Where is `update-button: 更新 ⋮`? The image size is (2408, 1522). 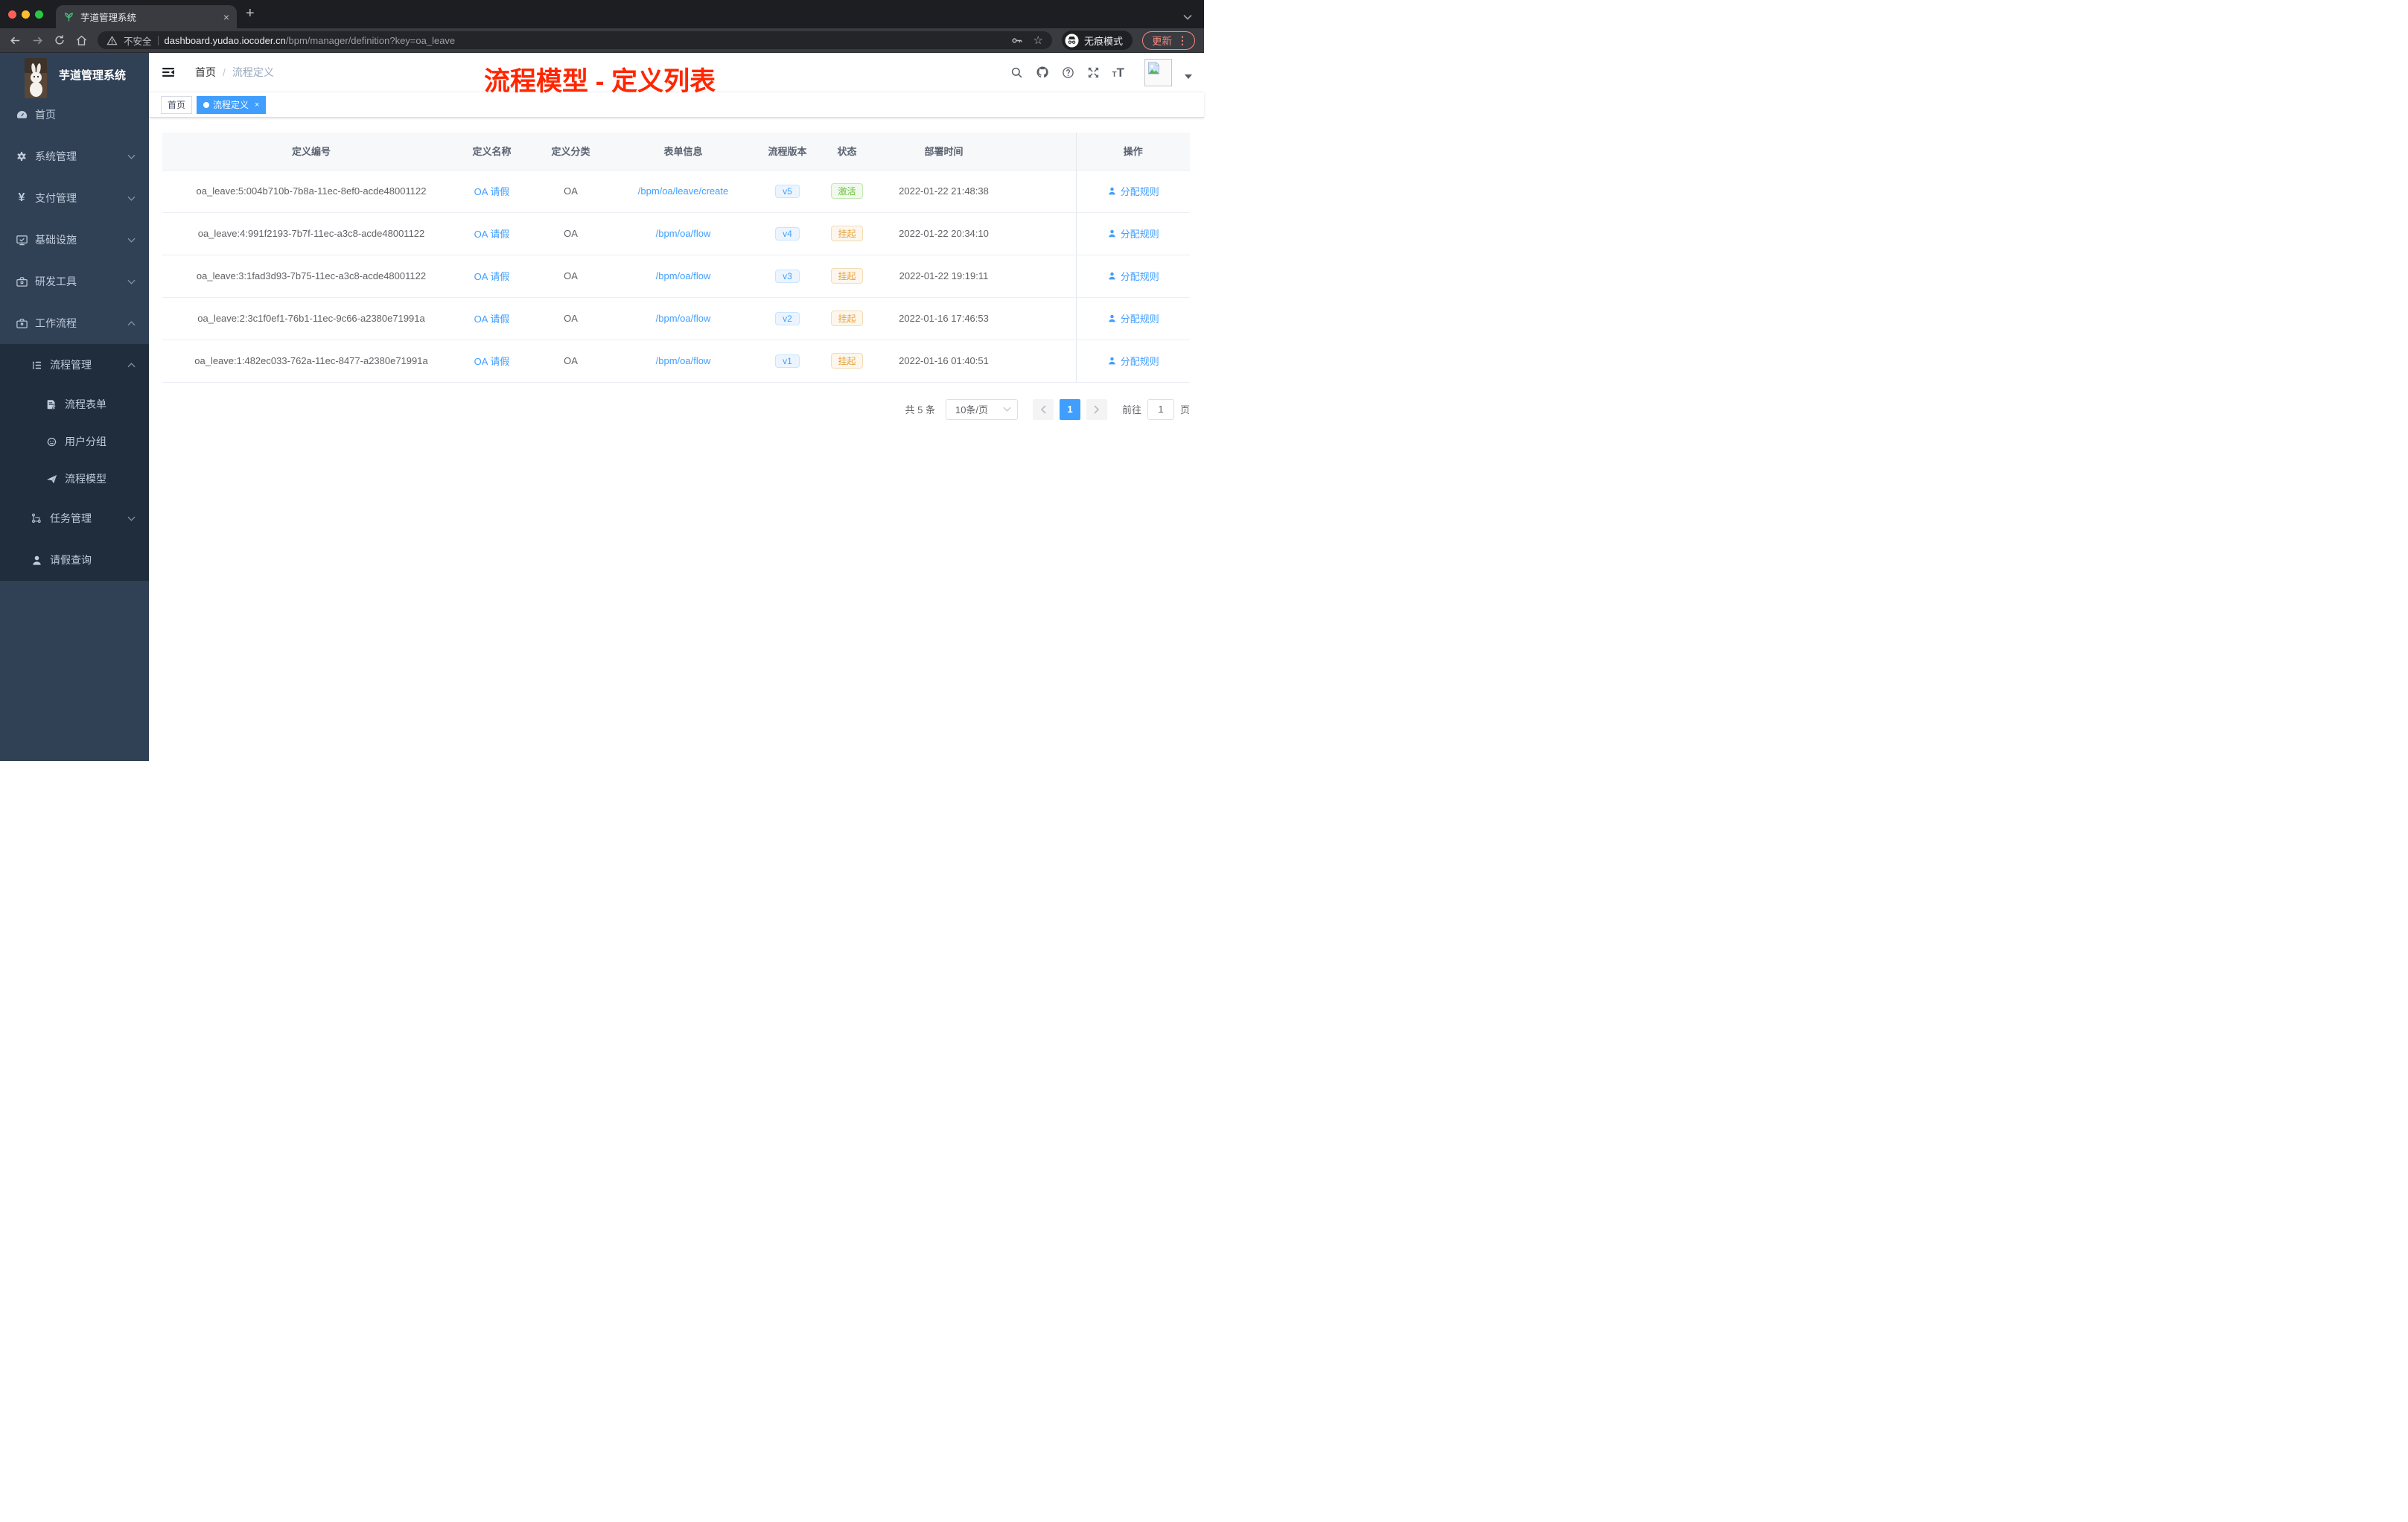
update-button: 更新 ⋮ is located at coordinates (1168, 40).